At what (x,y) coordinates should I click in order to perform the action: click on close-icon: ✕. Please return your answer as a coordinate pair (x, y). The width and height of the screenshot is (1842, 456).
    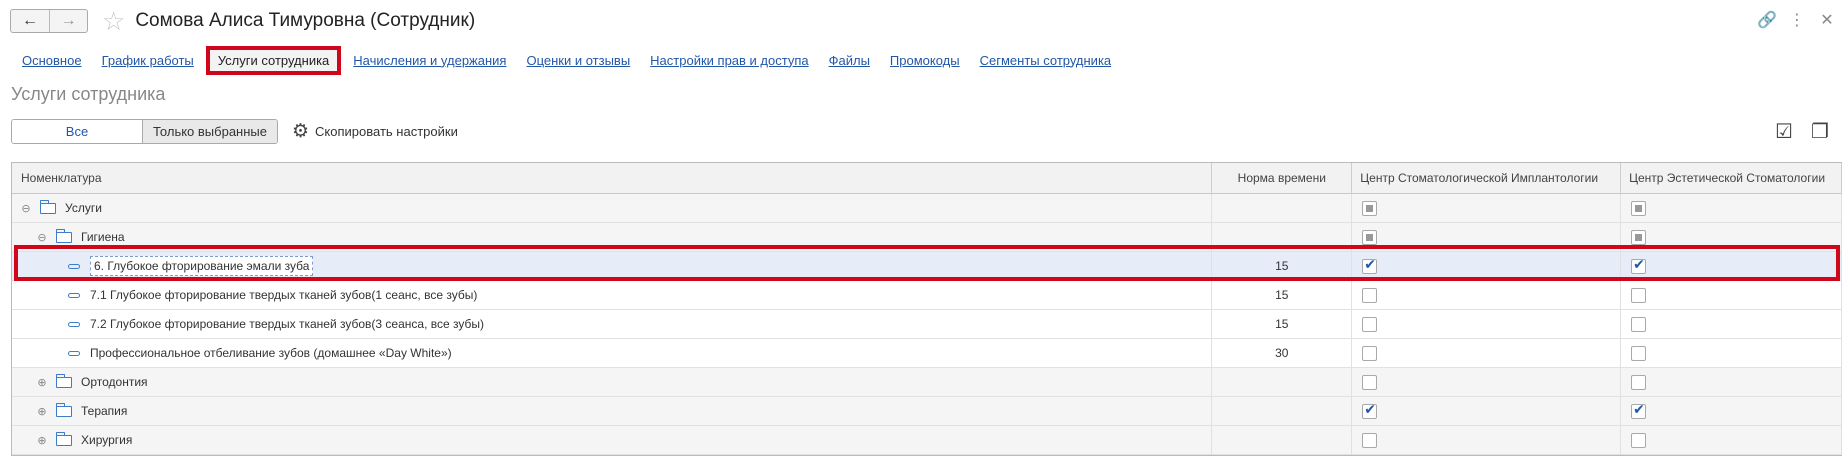
    Looking at the image, I should click on (1827, 20).